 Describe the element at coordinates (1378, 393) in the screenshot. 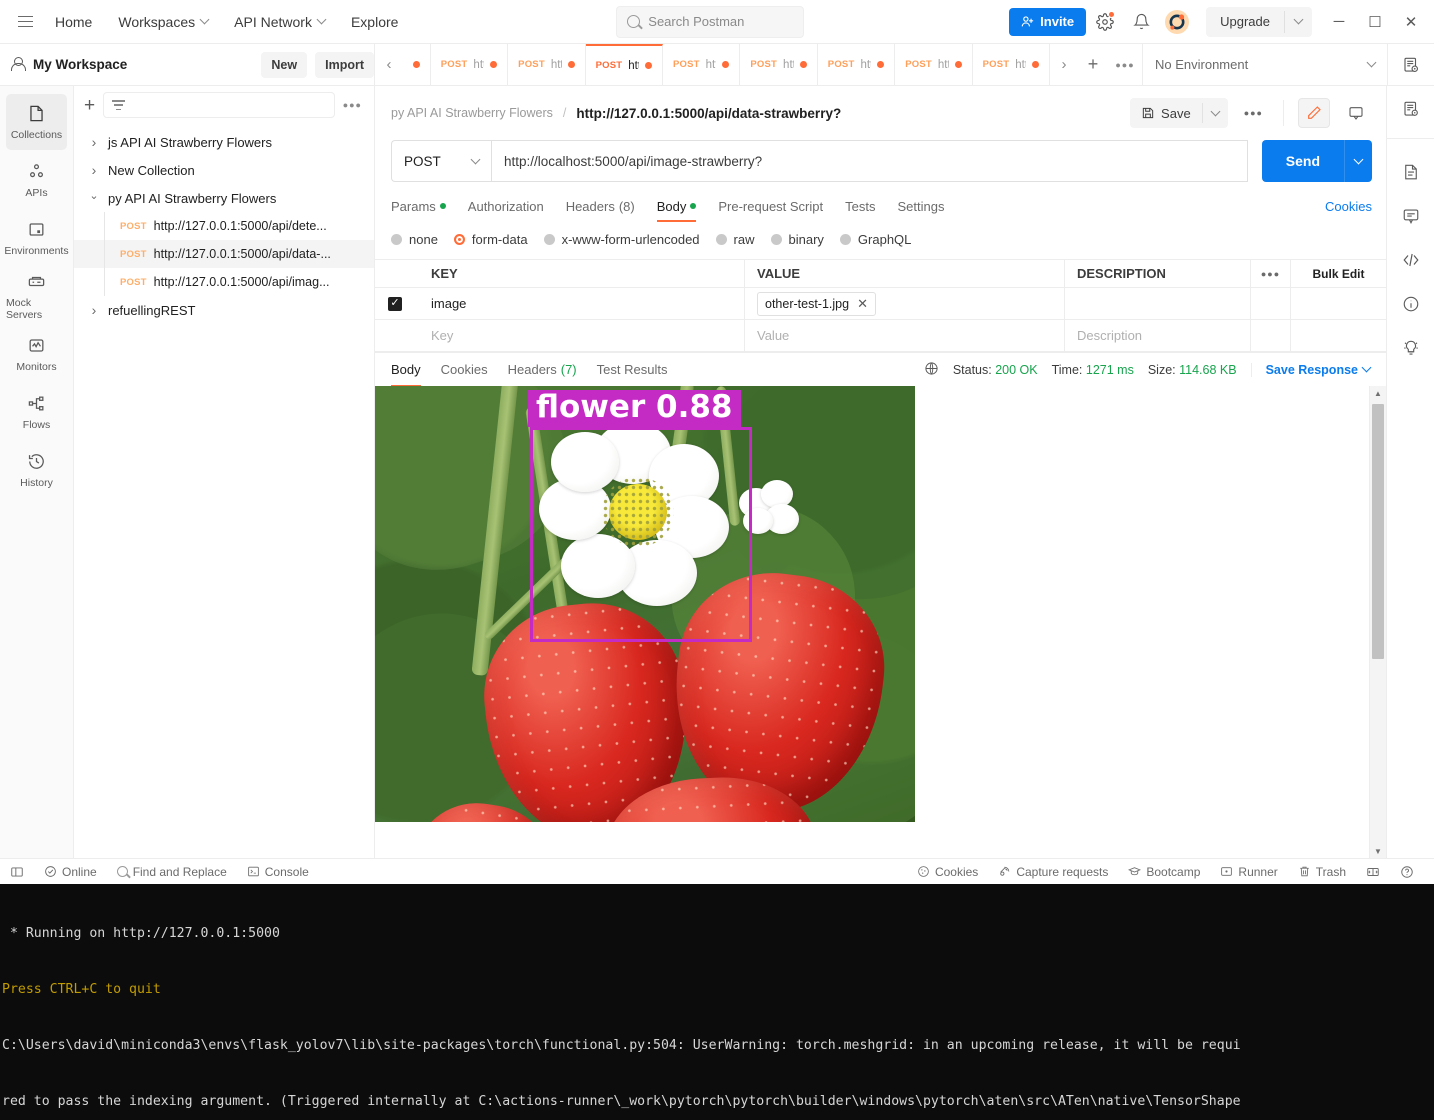

I see `scroll-up-arrow-icon: ▲` at that location.